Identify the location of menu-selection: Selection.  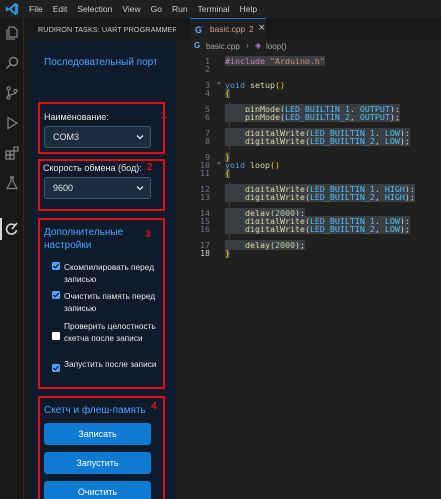
(94, 9).